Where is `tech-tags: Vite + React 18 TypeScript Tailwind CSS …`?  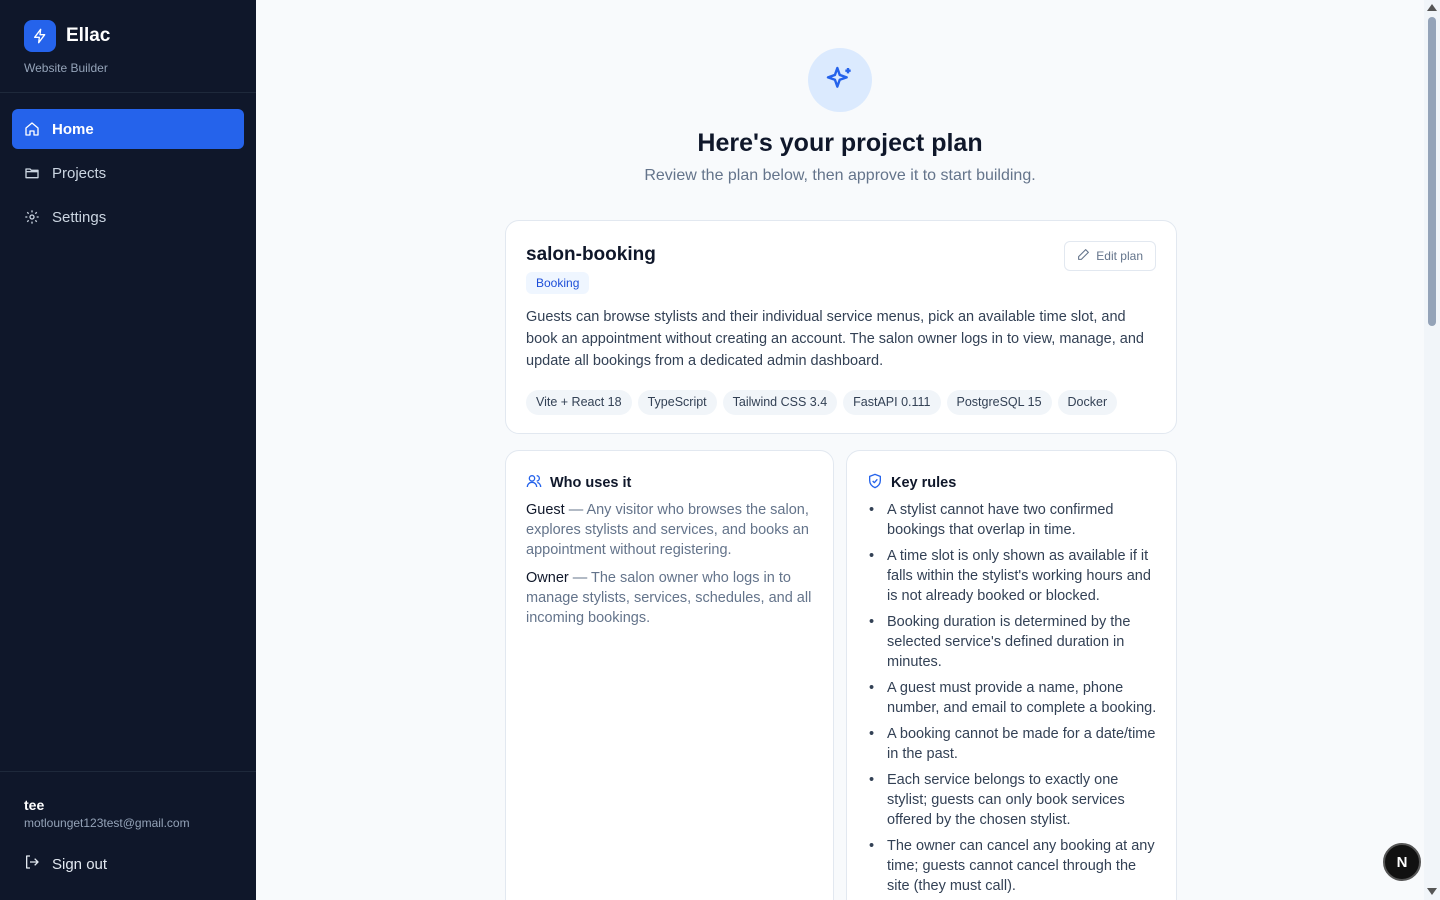 tech-tags: Vite + React 18 TypeScript Tailwind CSS … is located at coordinates (822, 402).